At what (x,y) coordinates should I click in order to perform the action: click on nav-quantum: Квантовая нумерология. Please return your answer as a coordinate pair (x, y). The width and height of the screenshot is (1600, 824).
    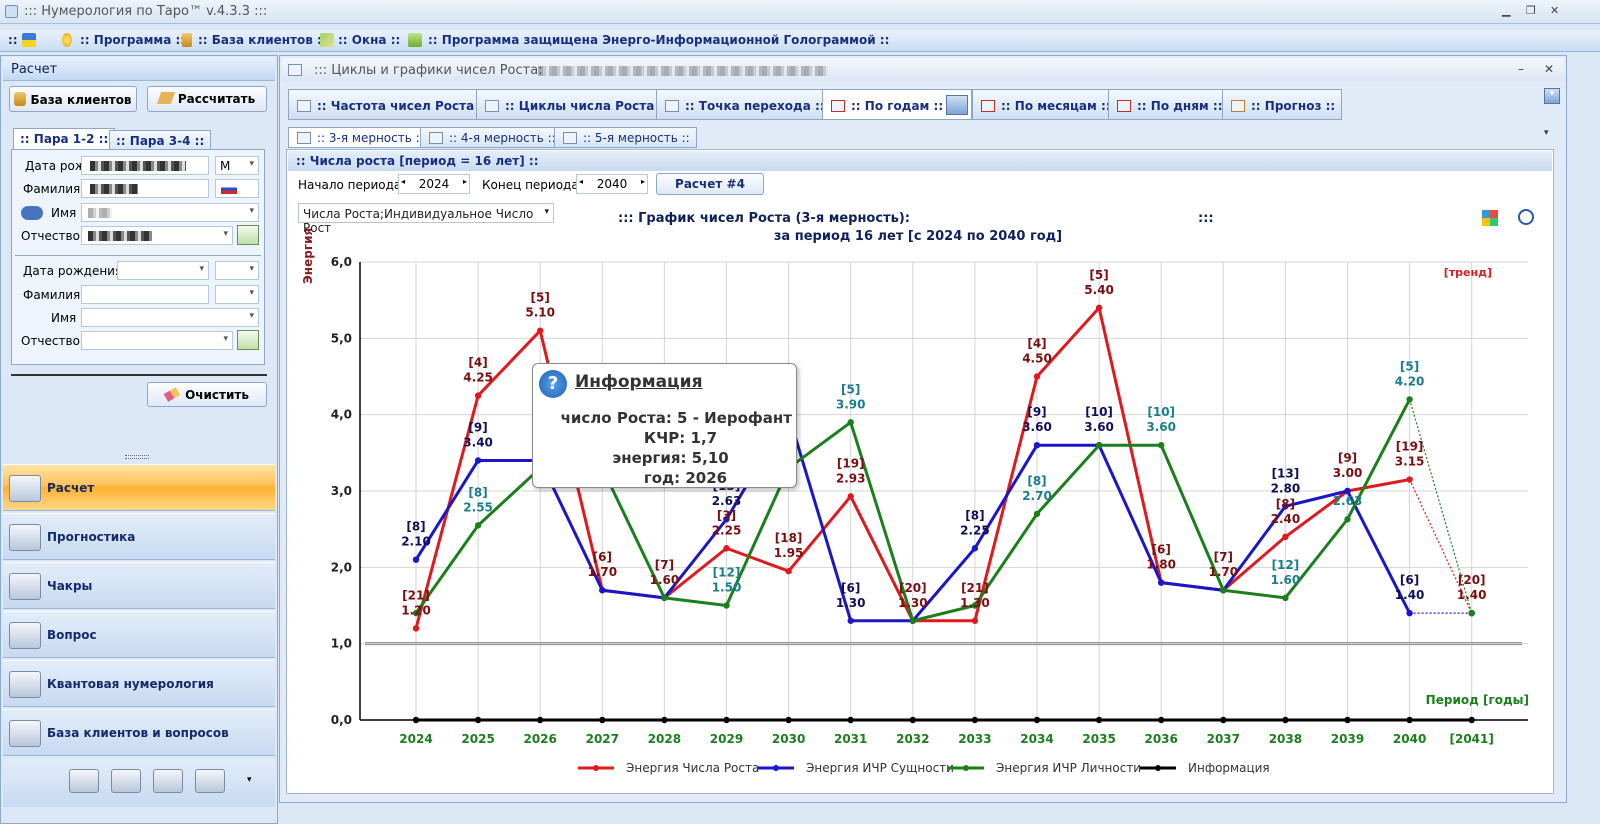
    Looking at the image, I should click on (139, 683).